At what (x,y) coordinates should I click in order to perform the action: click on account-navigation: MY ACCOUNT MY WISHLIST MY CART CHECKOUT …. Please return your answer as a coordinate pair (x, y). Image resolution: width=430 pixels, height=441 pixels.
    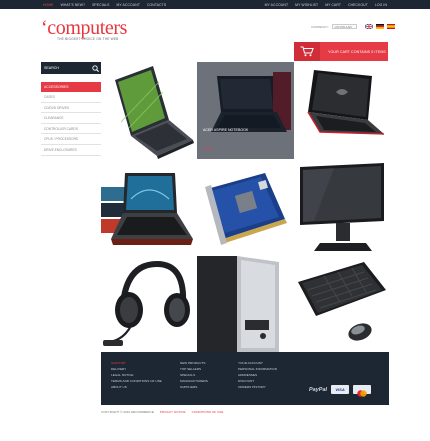
    Looking at the image, I should click on (326, 4).